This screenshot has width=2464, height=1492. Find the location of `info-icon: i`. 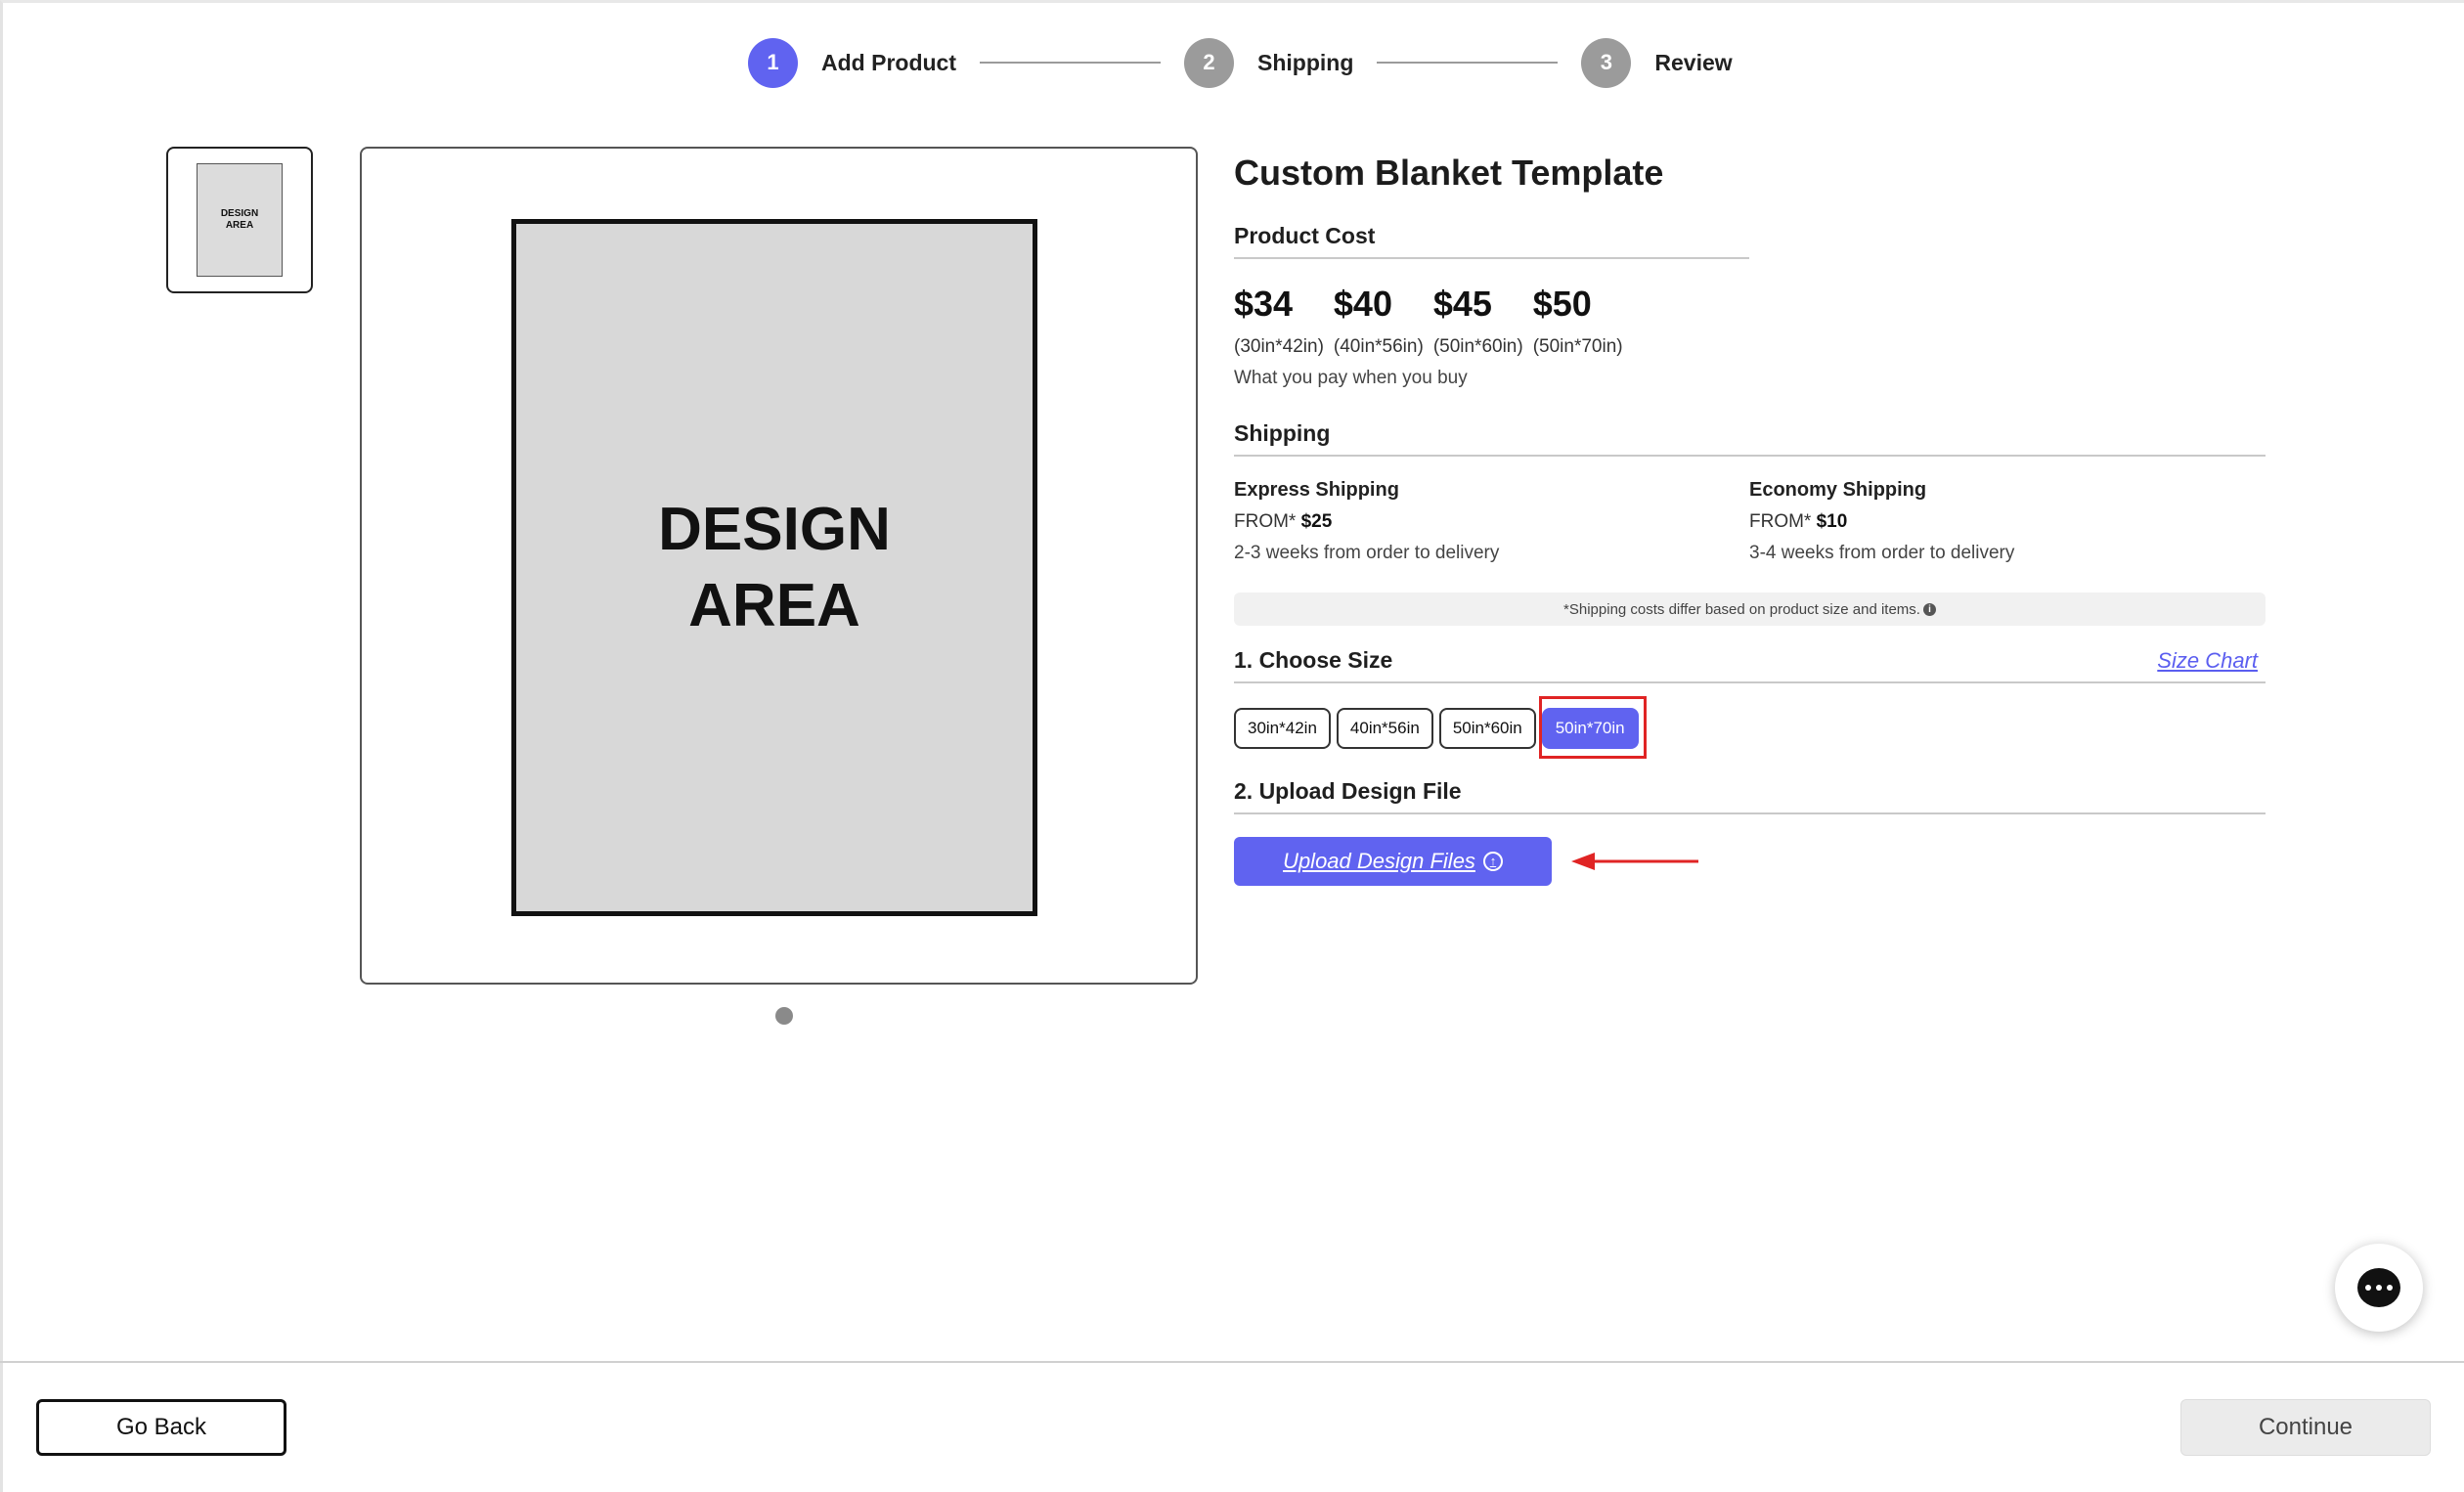

info-icon: i is located at coordinates (1929, 609).